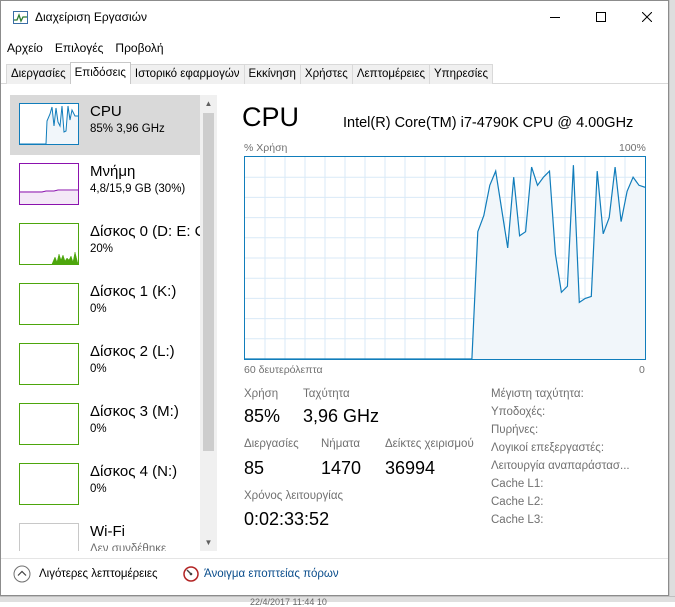 Image resolution: width=675 pixels, height=607 pixels. What do you see at coordinates (341, 416) in the screenshot?
I see `speed-value: 3,96 GHz` at bounding box center [341, 416].